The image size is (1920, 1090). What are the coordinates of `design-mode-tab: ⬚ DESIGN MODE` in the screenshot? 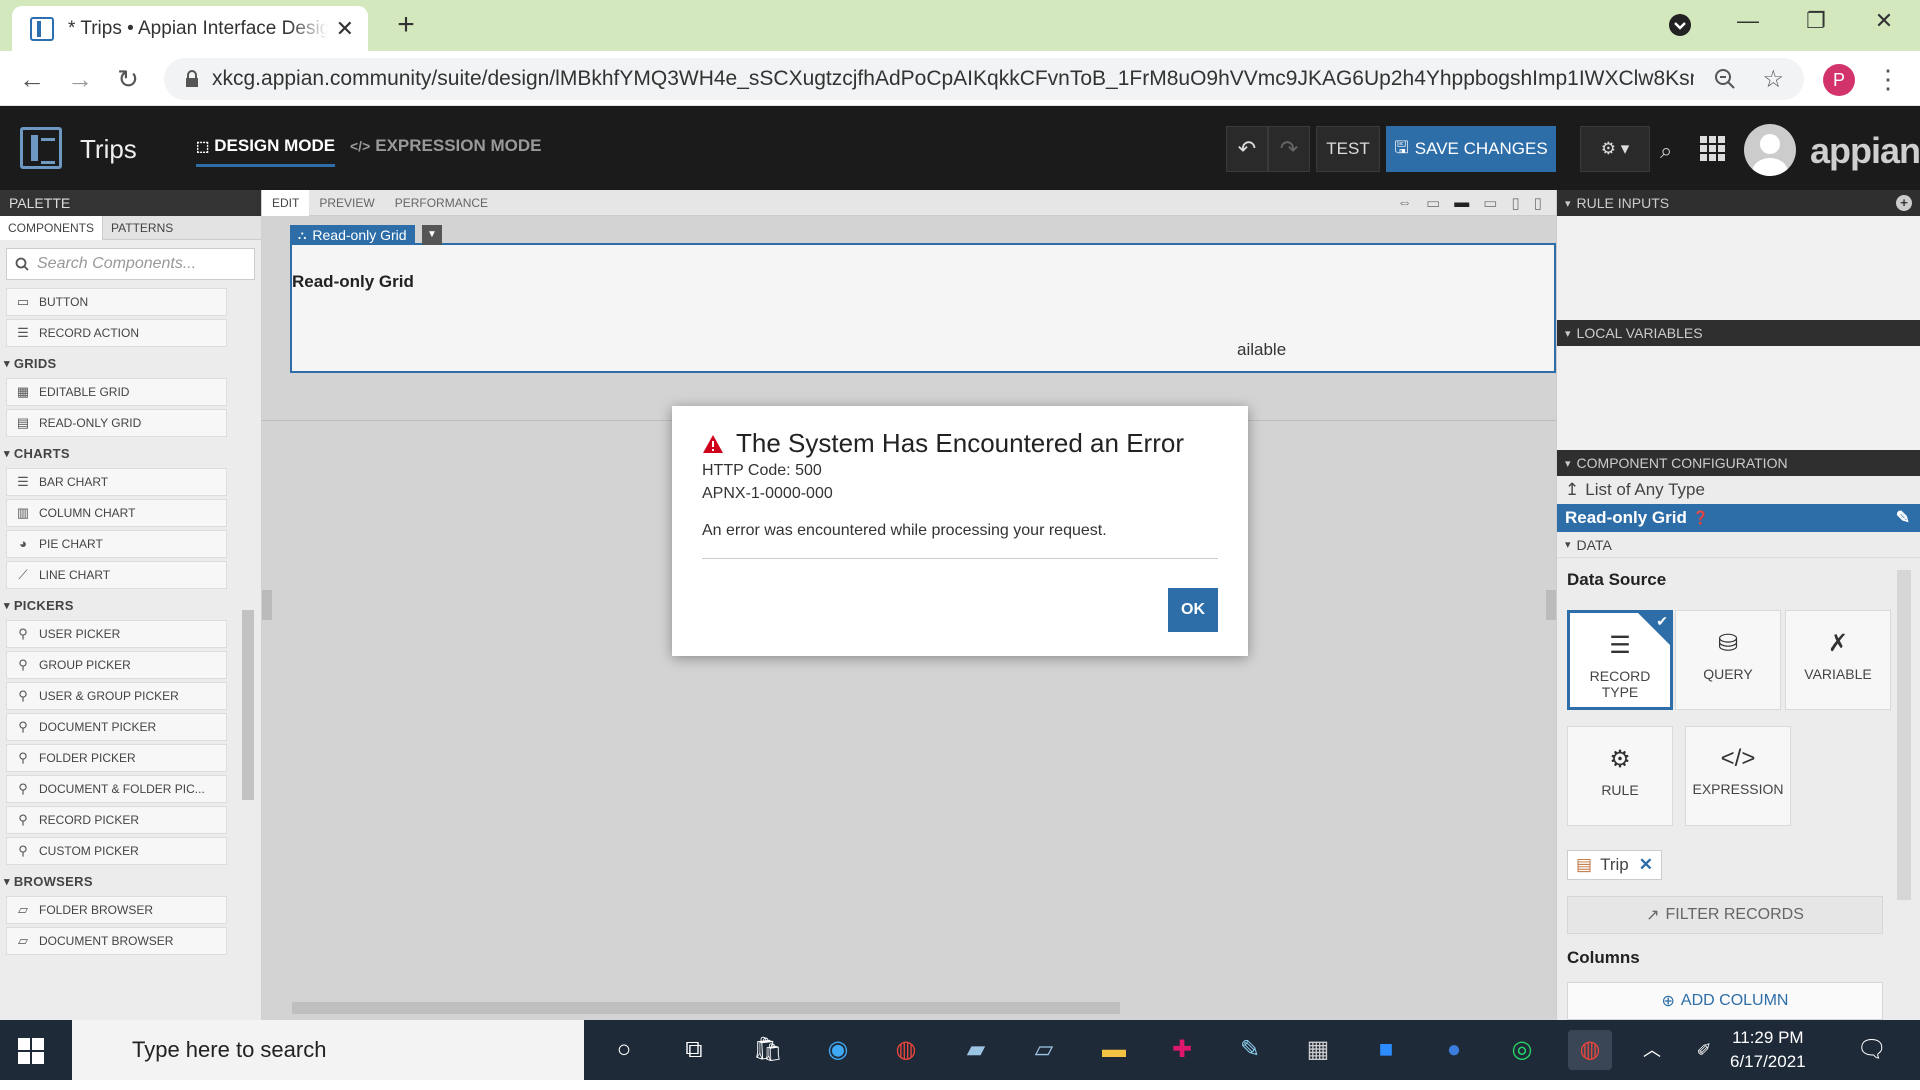 It's located at (266, 151).